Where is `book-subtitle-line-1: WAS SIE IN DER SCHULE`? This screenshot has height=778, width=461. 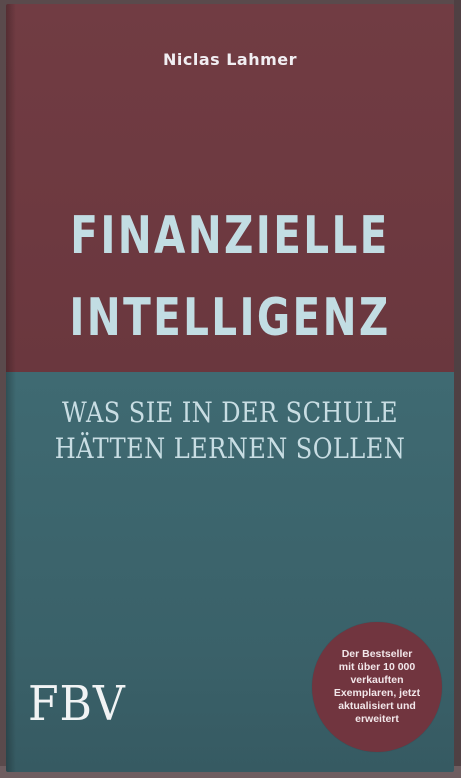 book-subtitle-line-1: WAS SIE IN DER SCHULE is located at coordinates (230, 412).